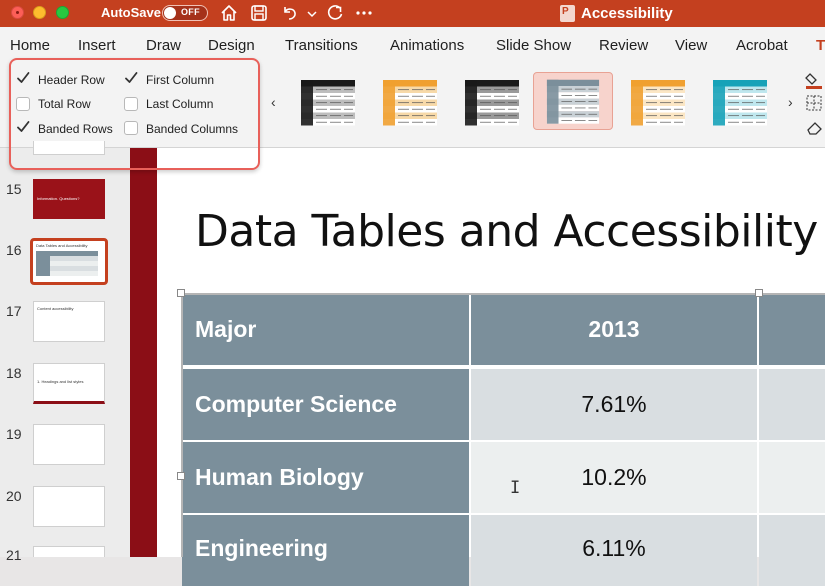  Describe the element at coordinates (14, 311) in the screenshot. I see `slide-number: 17` at that location.